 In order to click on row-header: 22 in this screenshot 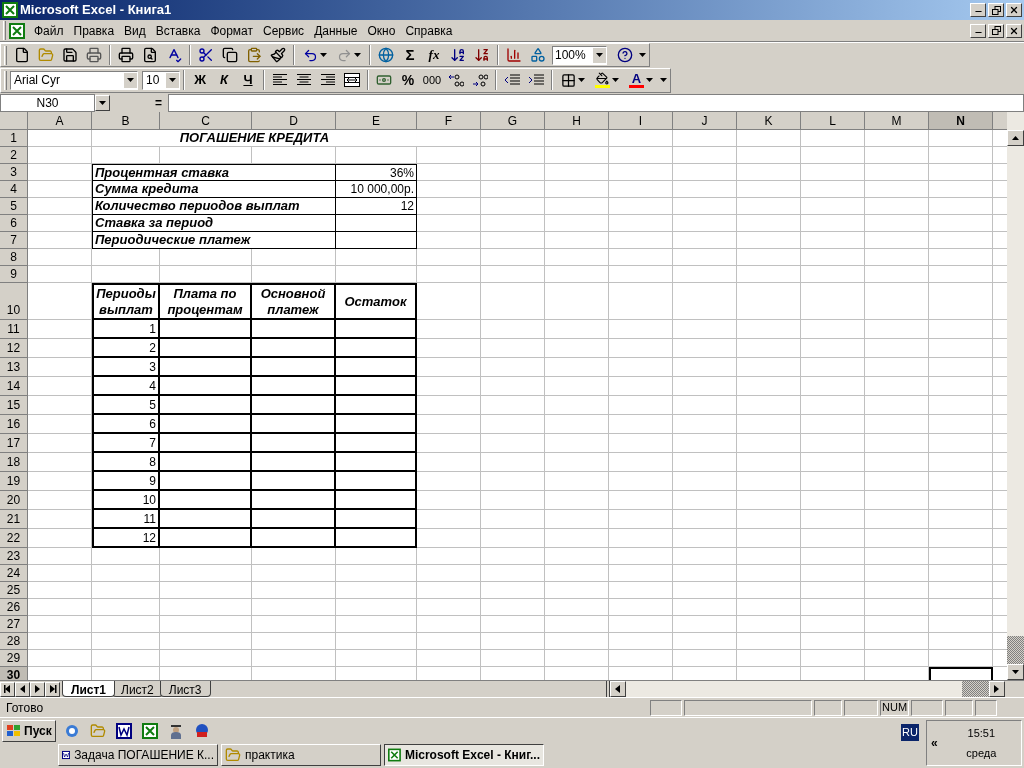, I will do `click(14, 538)`.